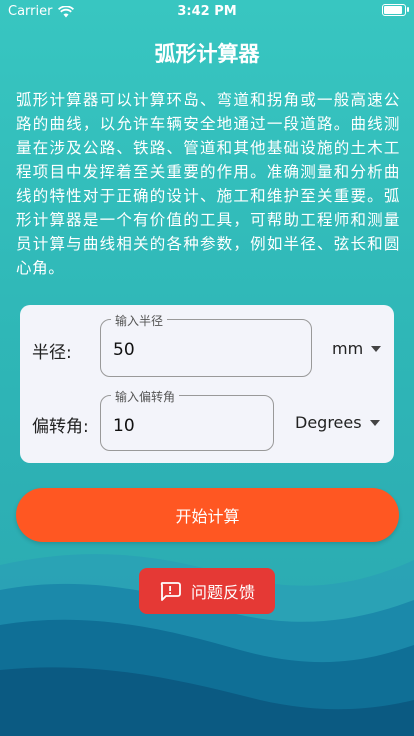 Image resolution: width=414 pixels, height=736 pixels. I want to click on status-right, so click(395, 10).